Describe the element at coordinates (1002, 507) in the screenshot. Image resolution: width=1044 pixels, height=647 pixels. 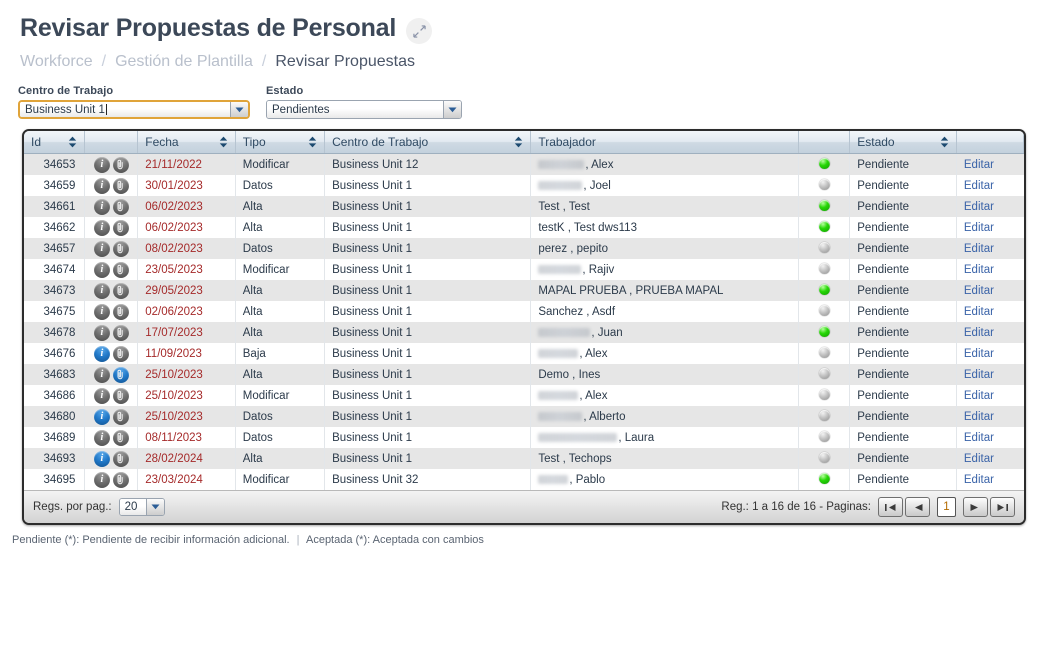
I see `last-page-button` at that location.